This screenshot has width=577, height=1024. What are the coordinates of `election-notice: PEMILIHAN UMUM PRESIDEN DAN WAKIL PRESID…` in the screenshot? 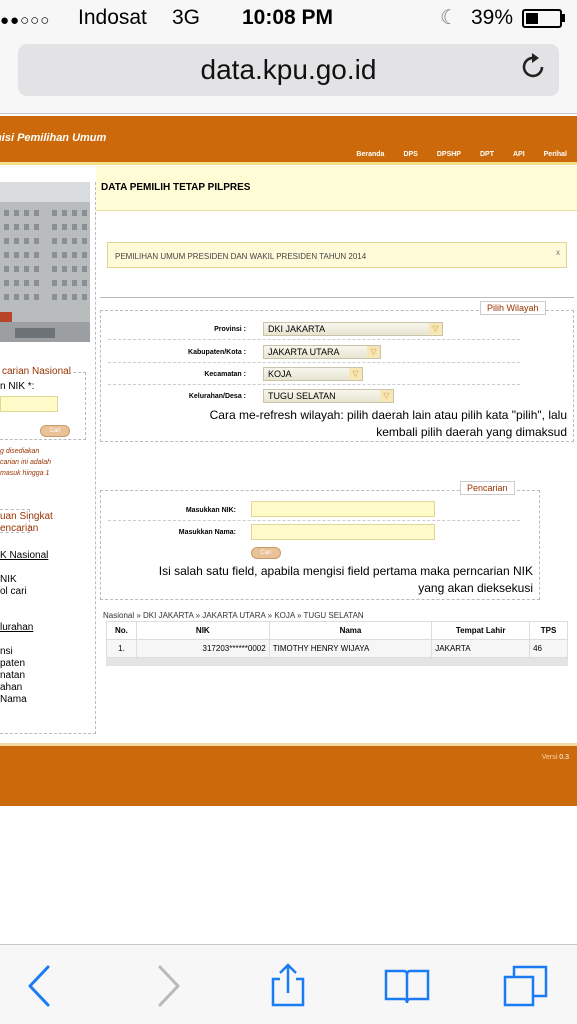 It's located at (337, 255).